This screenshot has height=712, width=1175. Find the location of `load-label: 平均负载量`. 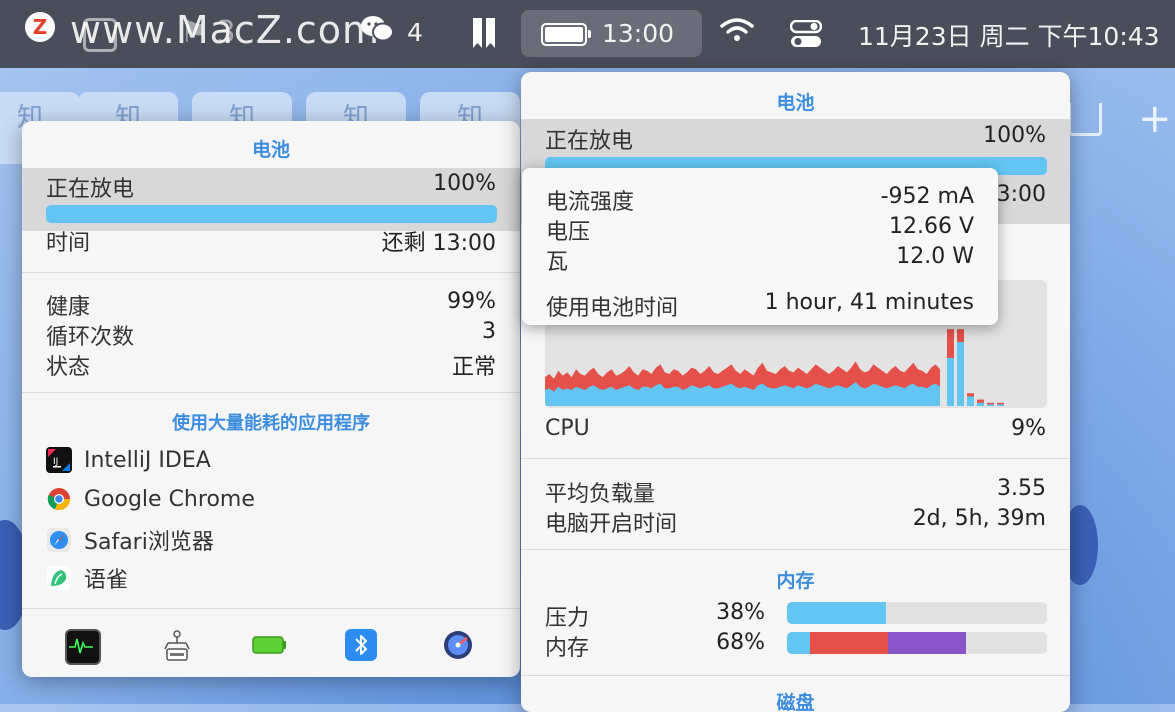

load-label: 平均负载量 is located at coordinates (600, 494).